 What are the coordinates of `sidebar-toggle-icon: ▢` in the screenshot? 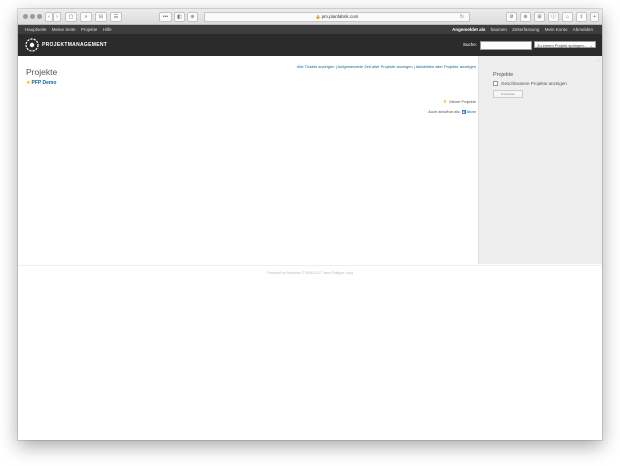 It's located at (71, 17).